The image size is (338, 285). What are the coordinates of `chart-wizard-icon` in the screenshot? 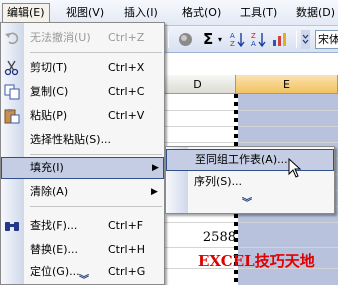 It's located at (280, 40).